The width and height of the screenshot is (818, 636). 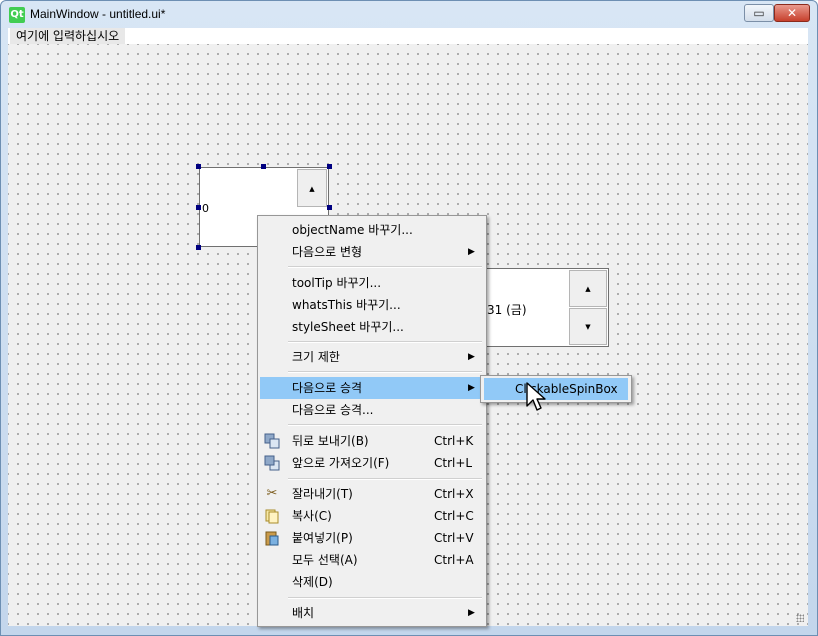 What do you see at coordinates (330, 441) in the screenshot?
I see `menu-item-label: 뒤로 보내기(B)` at bounding box center [330, 441].